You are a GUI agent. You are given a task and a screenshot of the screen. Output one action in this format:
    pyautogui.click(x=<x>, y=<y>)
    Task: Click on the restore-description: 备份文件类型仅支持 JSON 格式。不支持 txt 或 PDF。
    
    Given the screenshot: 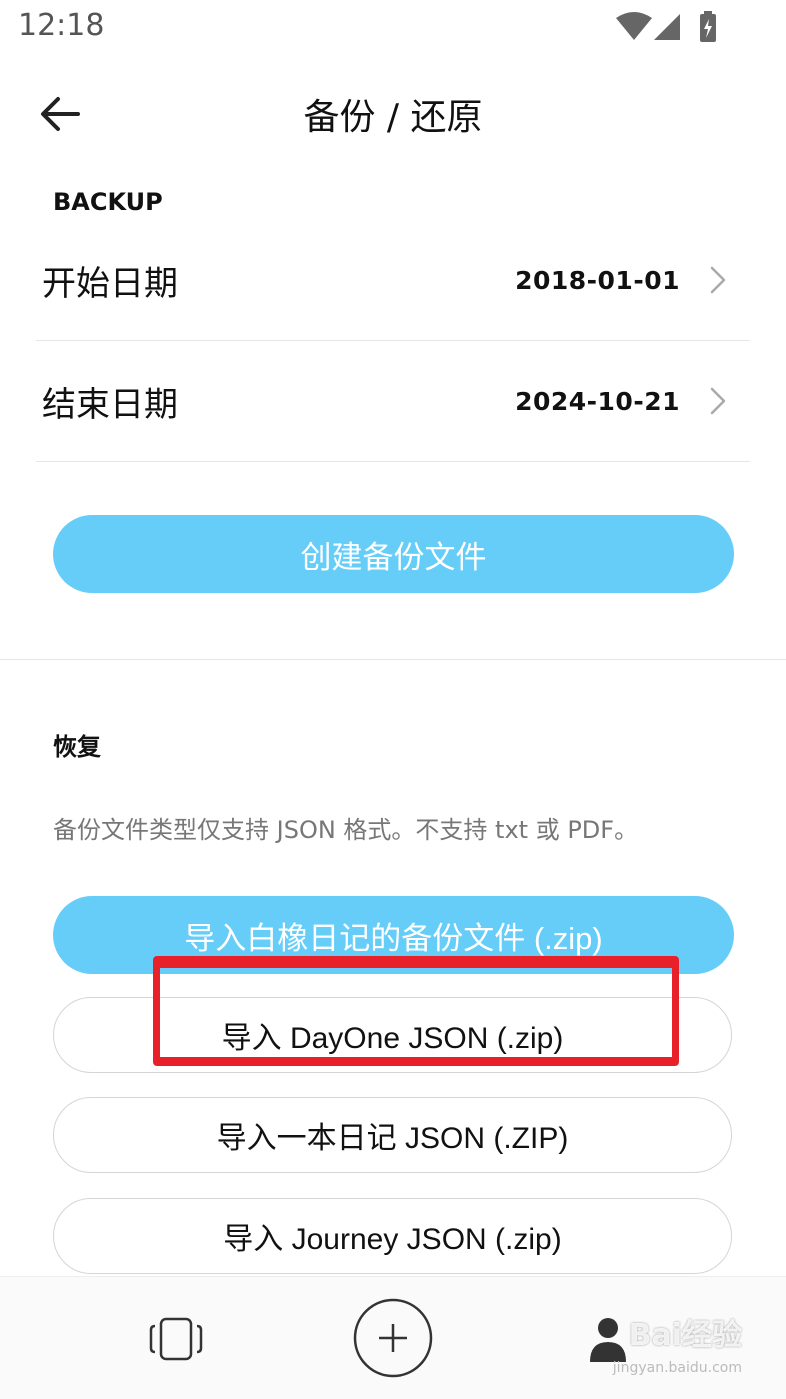 What is the action you would take?
    pyautogui.click(x=346, y=830)
    